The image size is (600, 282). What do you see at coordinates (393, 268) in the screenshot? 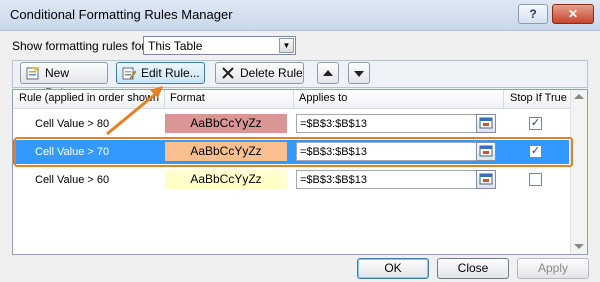
I see `ok-button: OK` at bounding box center [393, 268].